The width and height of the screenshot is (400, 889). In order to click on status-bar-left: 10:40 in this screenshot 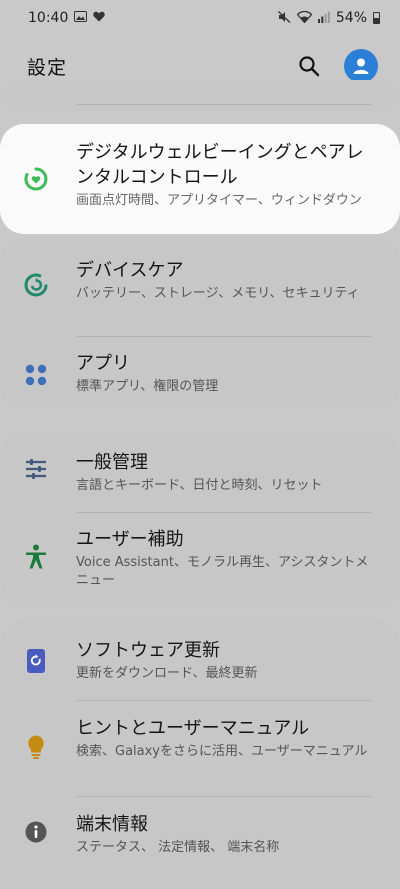, I will do `click(67, 18)`.